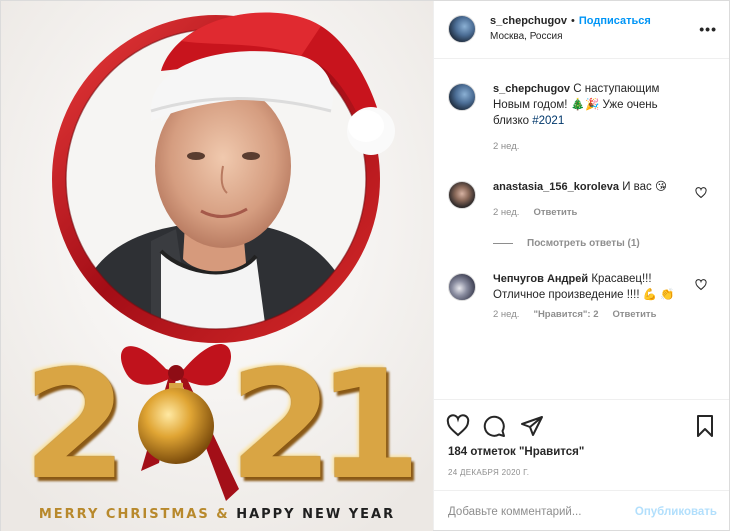 The width and height of the screenshot is (730, 531). I want to click on comment-icon, so click(494, 426).